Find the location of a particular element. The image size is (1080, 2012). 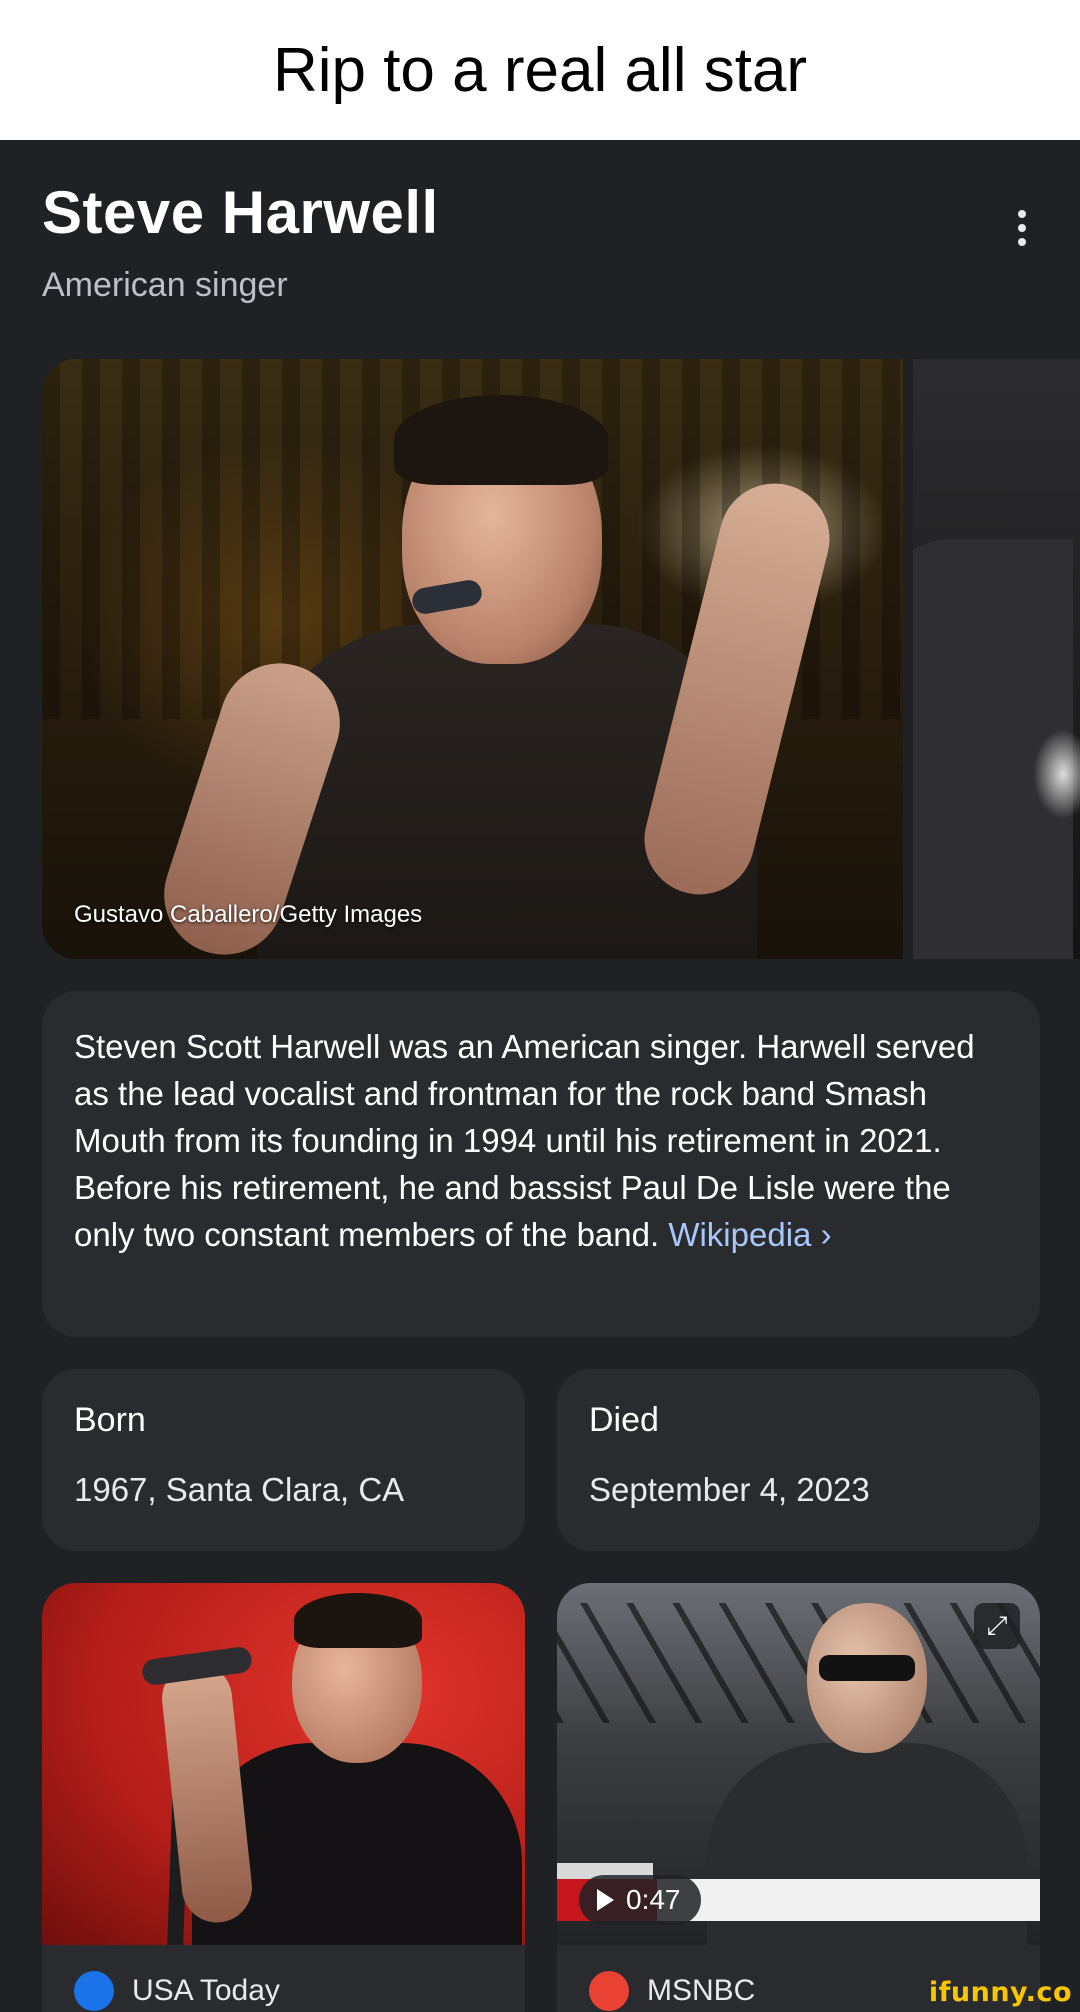

media-card-usa-today: USA Today is located at coordinates (283, 1797).